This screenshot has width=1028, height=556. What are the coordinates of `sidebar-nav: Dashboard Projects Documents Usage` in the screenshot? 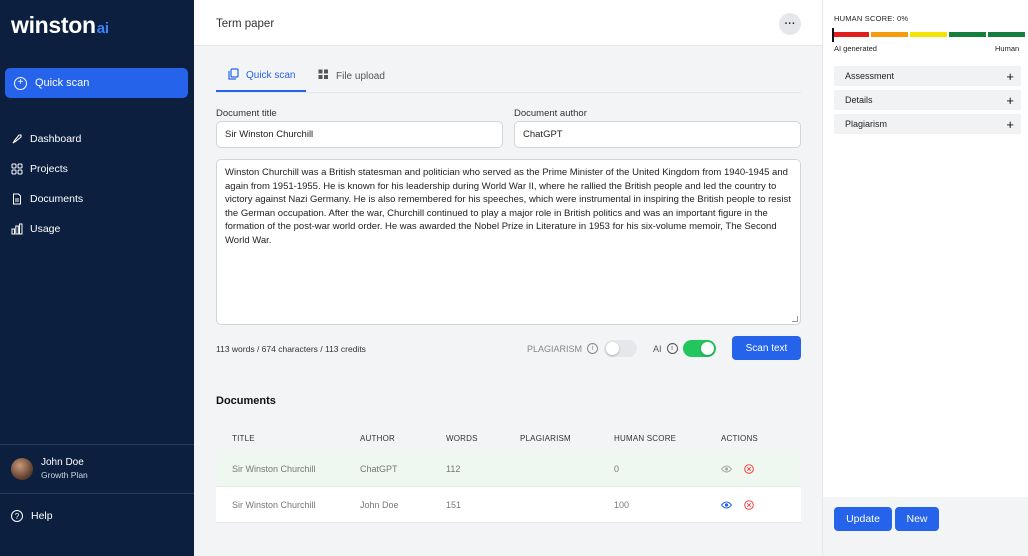 It's located at (47, 184).